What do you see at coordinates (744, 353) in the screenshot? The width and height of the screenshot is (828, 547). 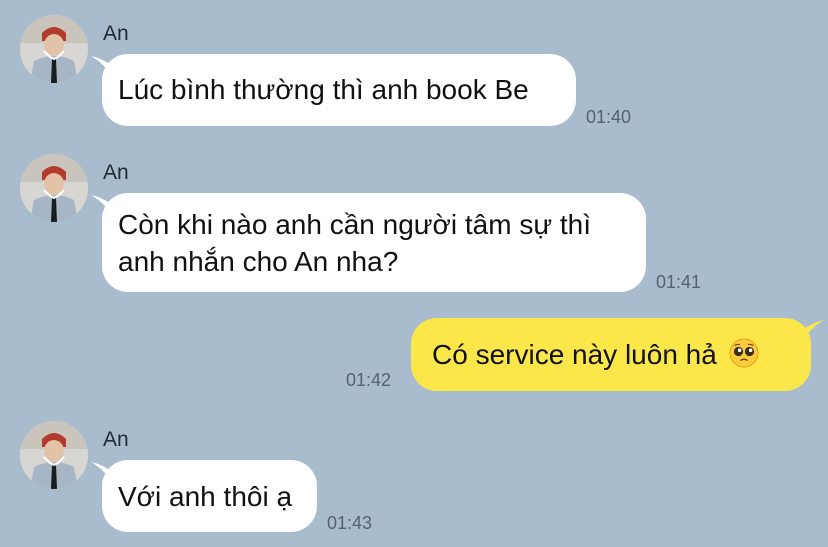 I see `pleading-face-emoji-icon` at bounding box center [744, 353].